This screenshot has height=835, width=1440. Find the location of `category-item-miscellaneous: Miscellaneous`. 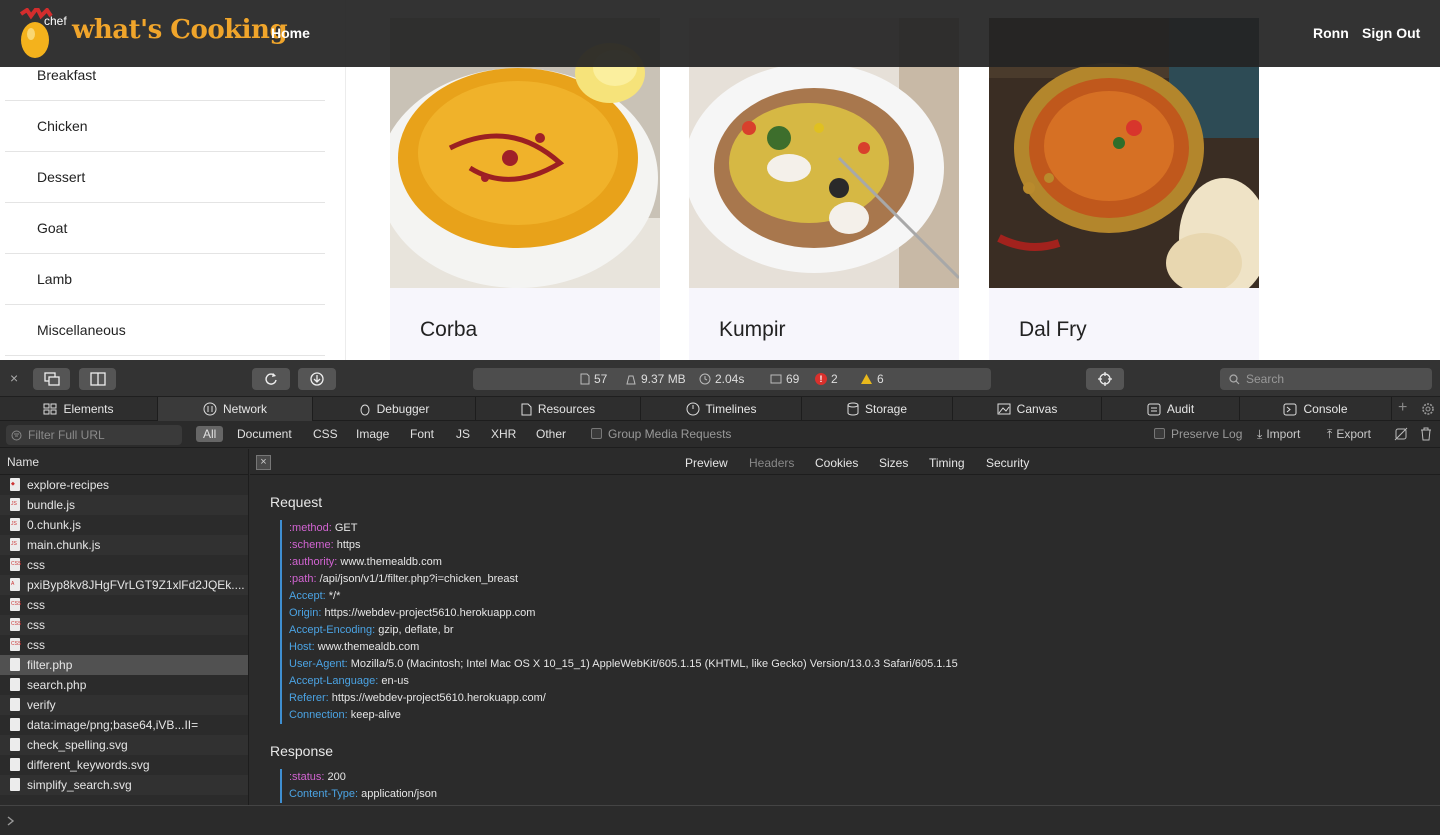

category-item-miscellaneous: Miscellaneous is located at coordinates (165, 330).